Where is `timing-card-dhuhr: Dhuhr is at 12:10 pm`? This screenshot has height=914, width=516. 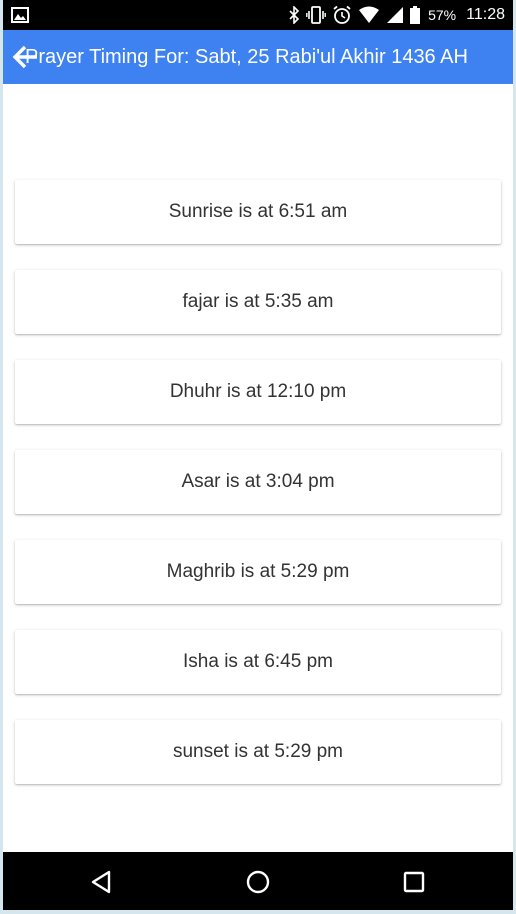 timing-card-dhuhr: Dhuhr is at 12:10 pm is located at coordinates (258, 392).